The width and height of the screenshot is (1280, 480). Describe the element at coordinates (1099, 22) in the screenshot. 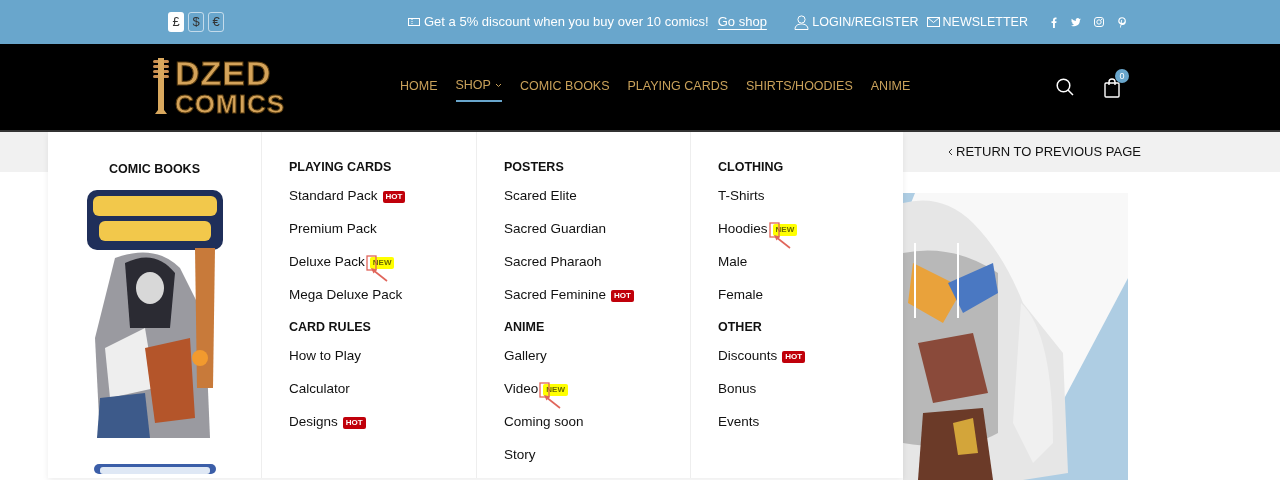

I see `instagram-icon` at that location.